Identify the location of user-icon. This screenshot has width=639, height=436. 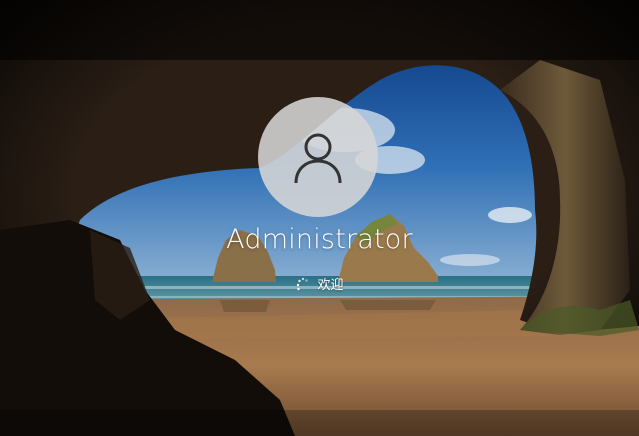
(318, 158).